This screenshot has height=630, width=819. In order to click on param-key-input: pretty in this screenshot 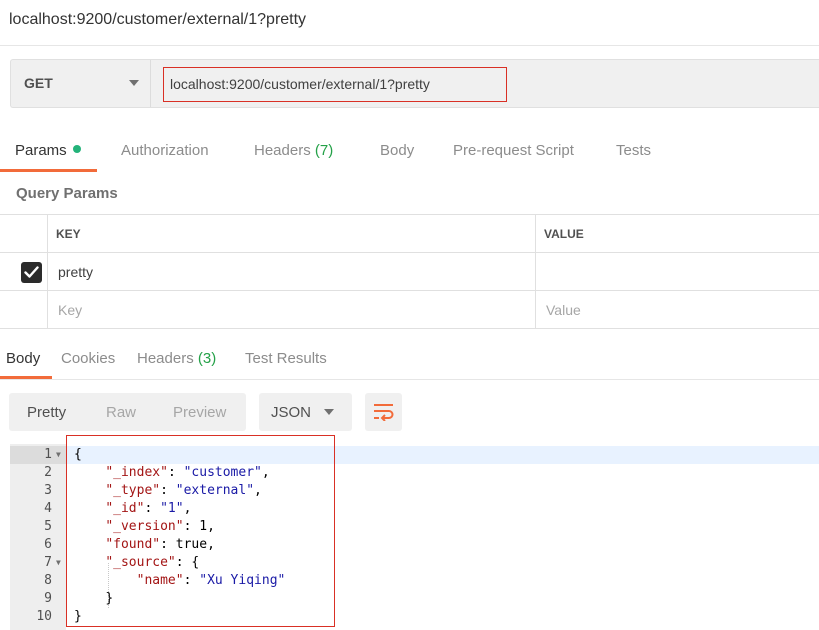, I will do `click(292, 271)`.